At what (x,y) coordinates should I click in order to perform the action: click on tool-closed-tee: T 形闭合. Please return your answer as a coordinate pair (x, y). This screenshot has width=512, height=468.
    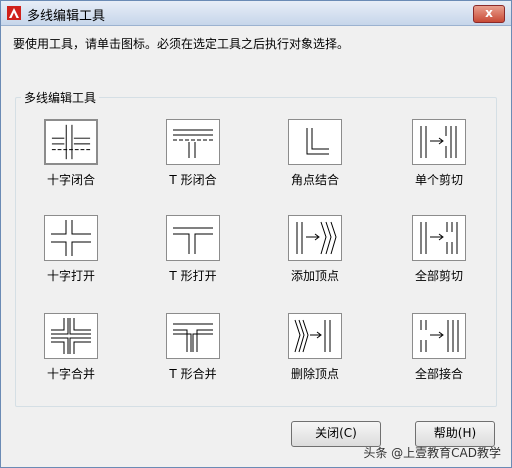
    Looking at the image, I should click on (193, 153).